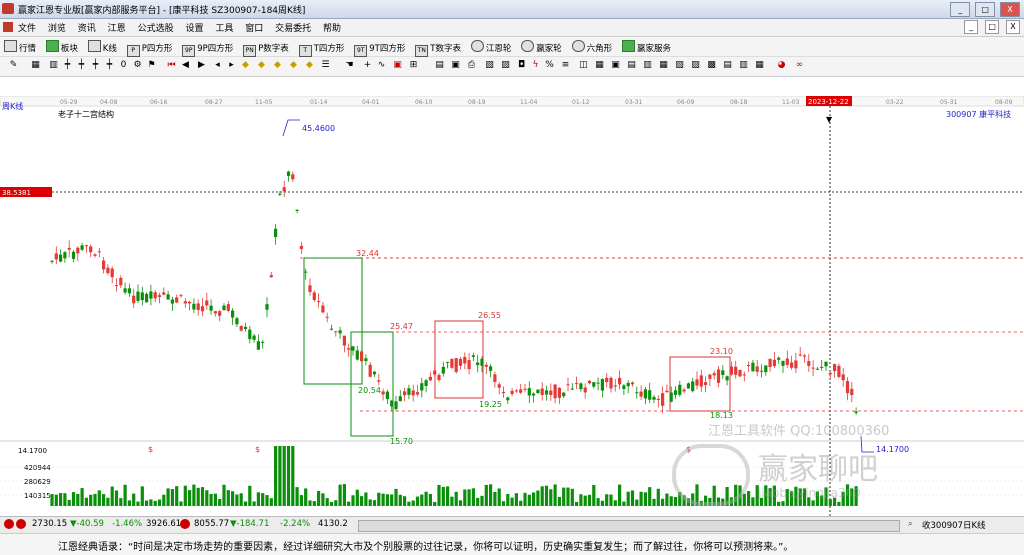 This screenshot has height=555, width=1024. What do you see at coordinates (332, 27) in the screenshot?
I see `menu-help: 帮助` at bounding box center [332, 27].